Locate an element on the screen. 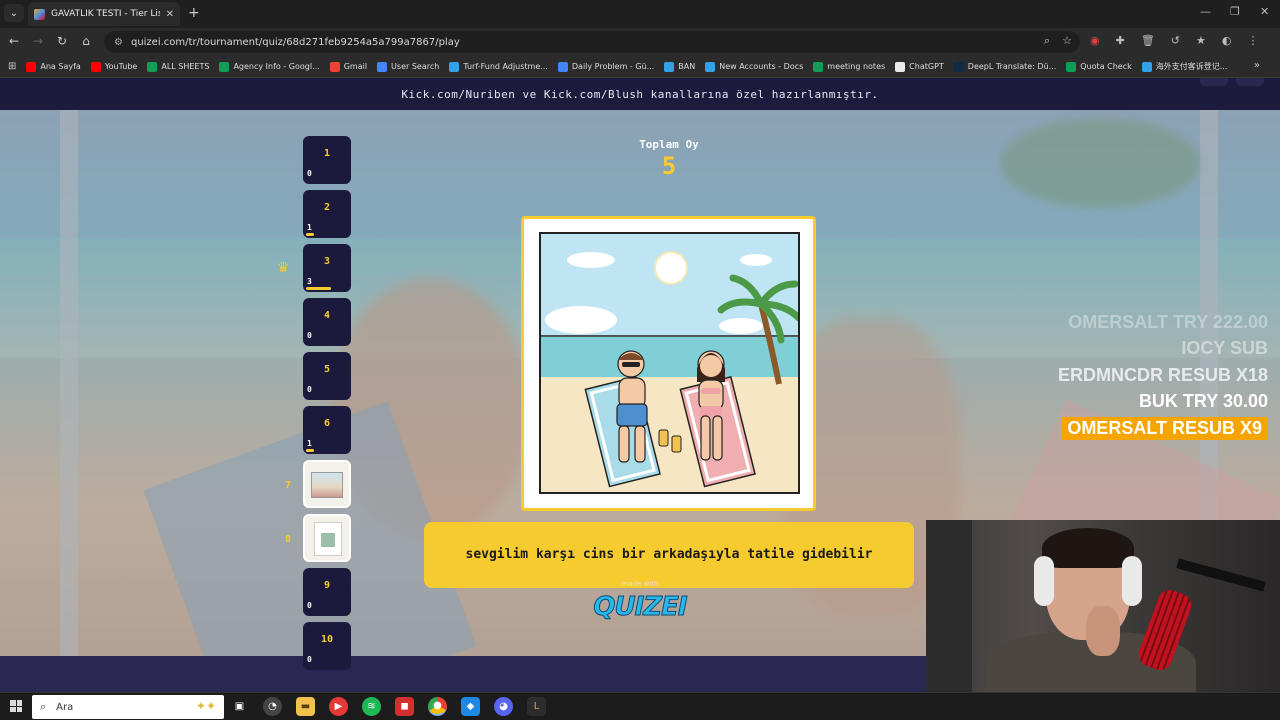 The width and height of the screenshot is (1280, 720). vote-slot-thumbnail: 7 is located at coordinates (318, 484).